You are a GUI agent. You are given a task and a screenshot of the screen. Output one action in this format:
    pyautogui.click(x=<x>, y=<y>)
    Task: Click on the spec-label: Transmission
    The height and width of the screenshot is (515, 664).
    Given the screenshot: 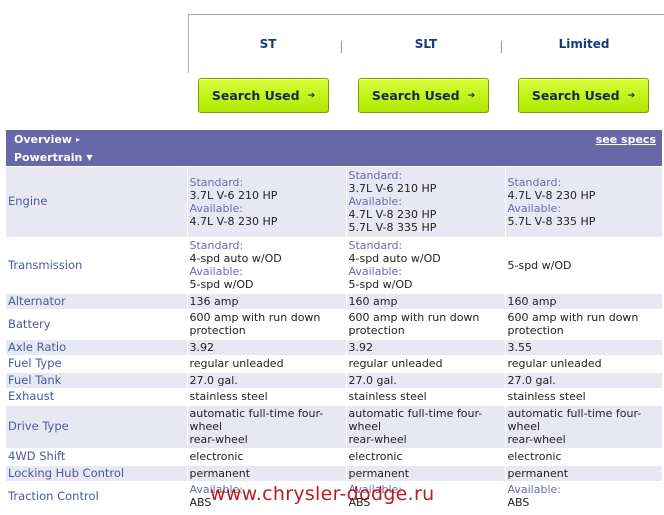 What is the action you would take?
    pyautogui.click(x=97, y=265)
    